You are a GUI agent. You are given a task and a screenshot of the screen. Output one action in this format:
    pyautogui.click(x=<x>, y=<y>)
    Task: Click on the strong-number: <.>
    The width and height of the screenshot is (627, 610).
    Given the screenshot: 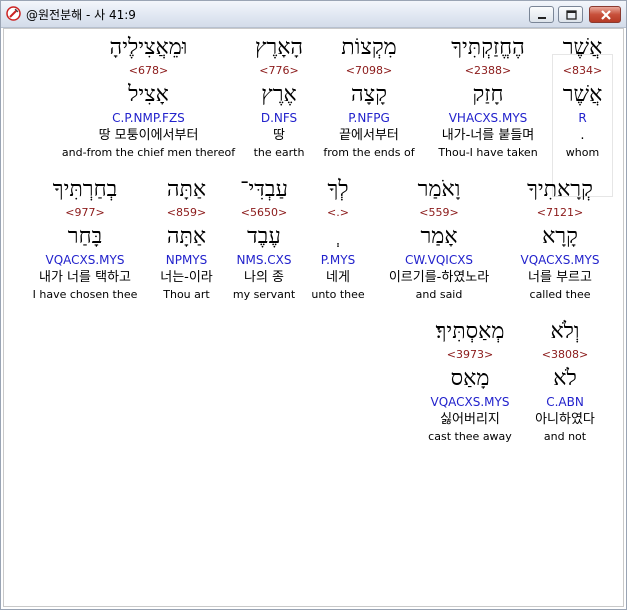 What is the action you would take?
    pyautogui.click(x=338, y=212)
    